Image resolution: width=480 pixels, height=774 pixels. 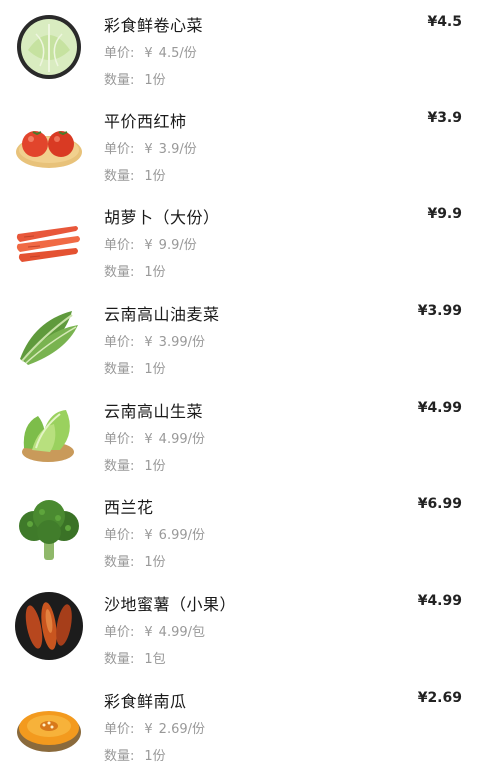 I want to click on pumpkin-icon, so click(x=49, y=723).